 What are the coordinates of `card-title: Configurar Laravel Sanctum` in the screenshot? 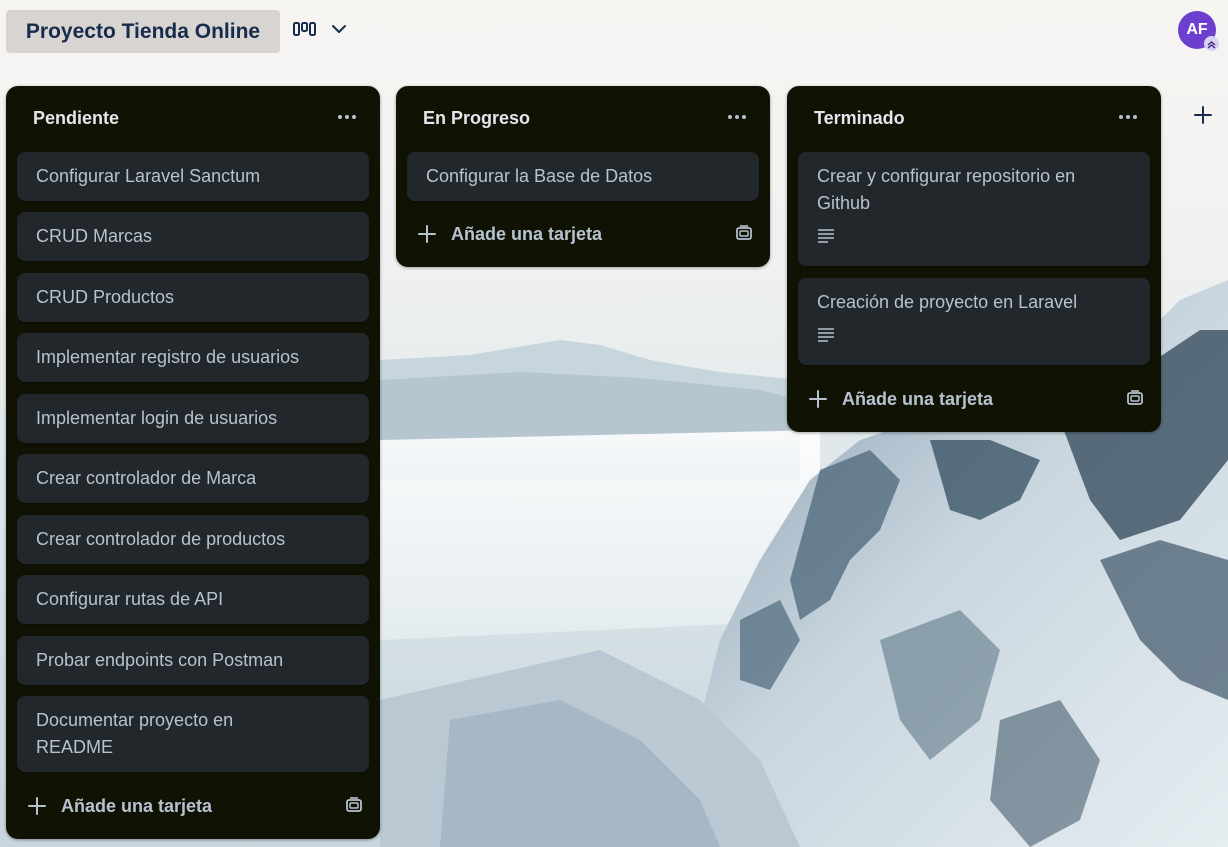 It's located at (148, 176).